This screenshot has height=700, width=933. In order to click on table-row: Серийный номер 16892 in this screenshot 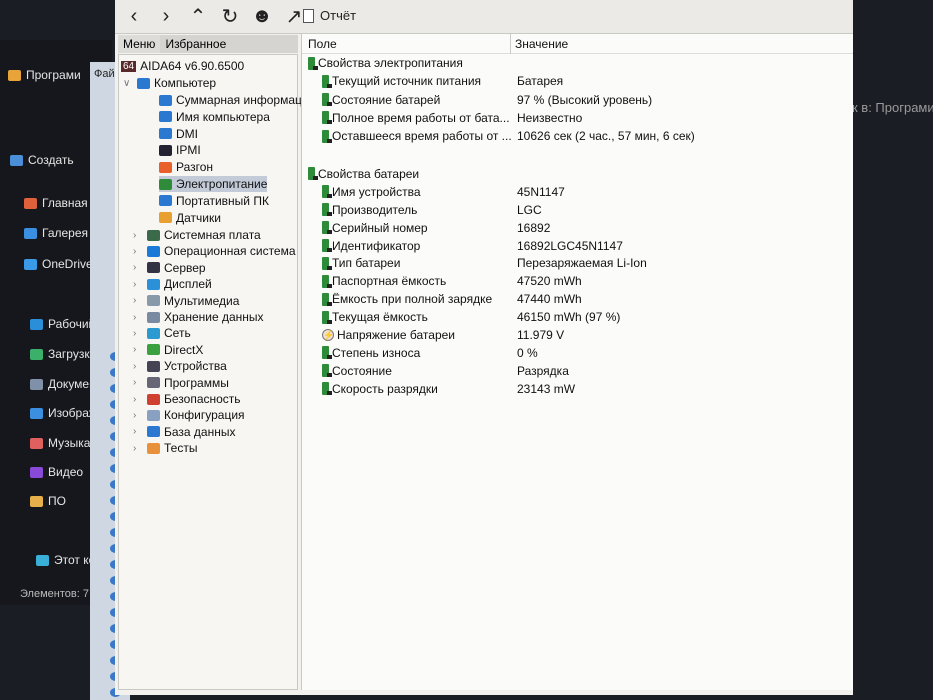, I will do `click(577, 230)`.